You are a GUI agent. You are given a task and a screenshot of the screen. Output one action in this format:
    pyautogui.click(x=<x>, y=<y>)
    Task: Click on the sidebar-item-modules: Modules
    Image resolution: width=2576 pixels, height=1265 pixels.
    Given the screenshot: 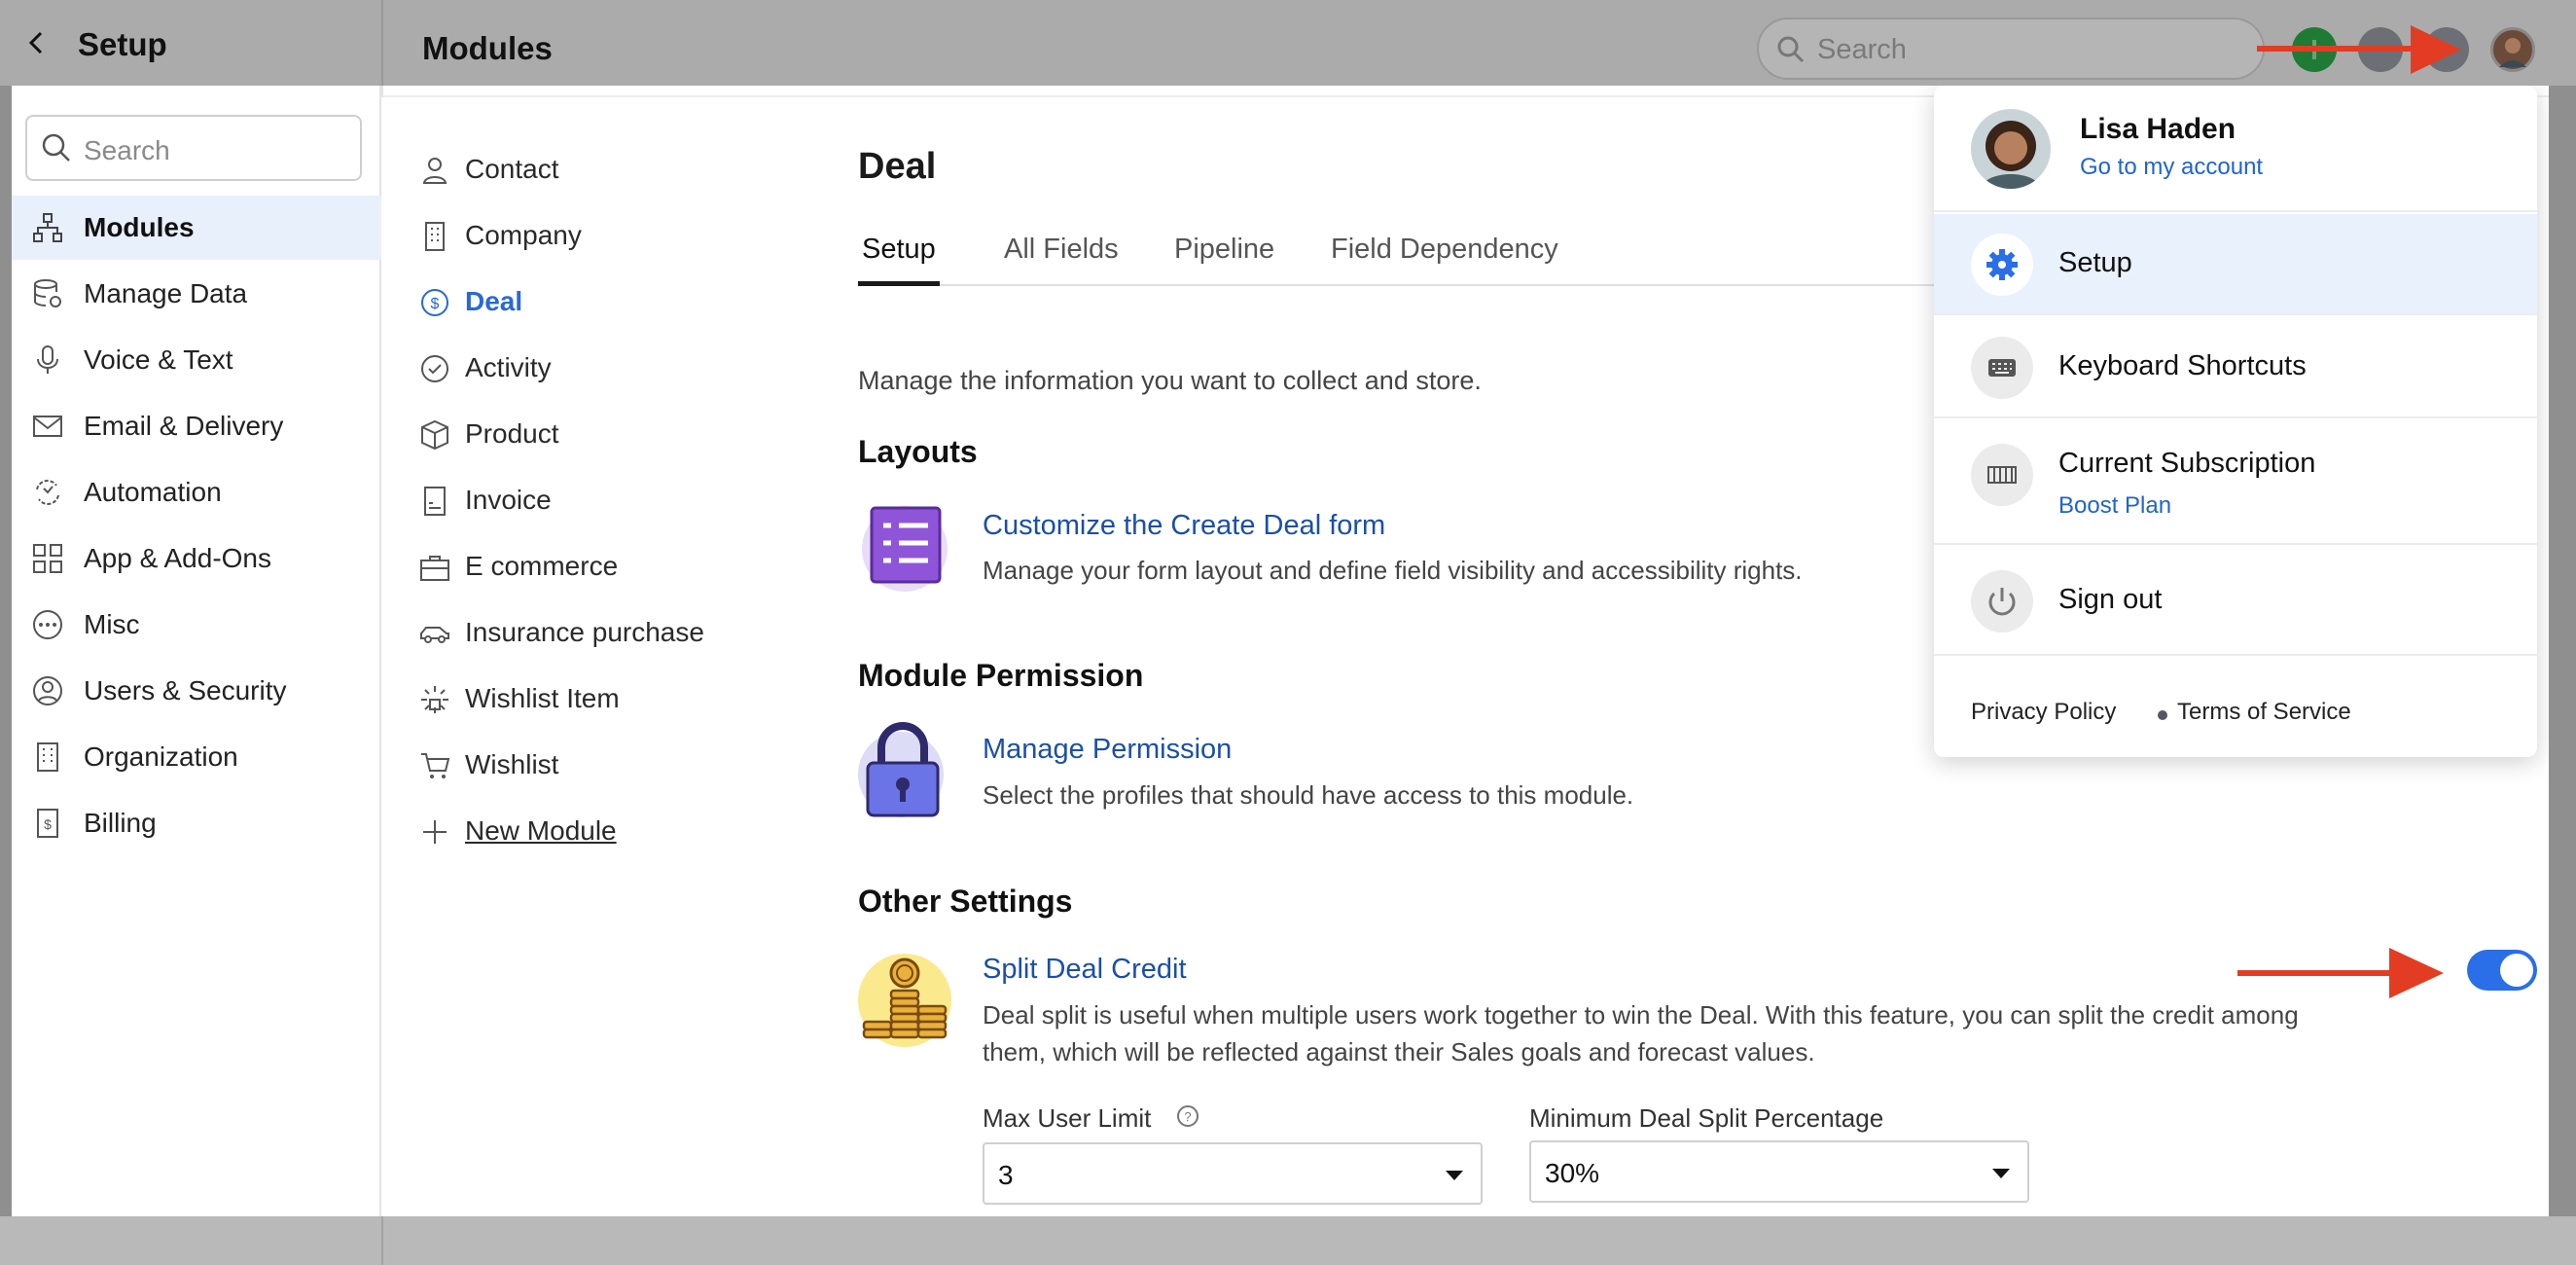 What is the action you would take?
    pyautogui.click(x=196, y=228)
    